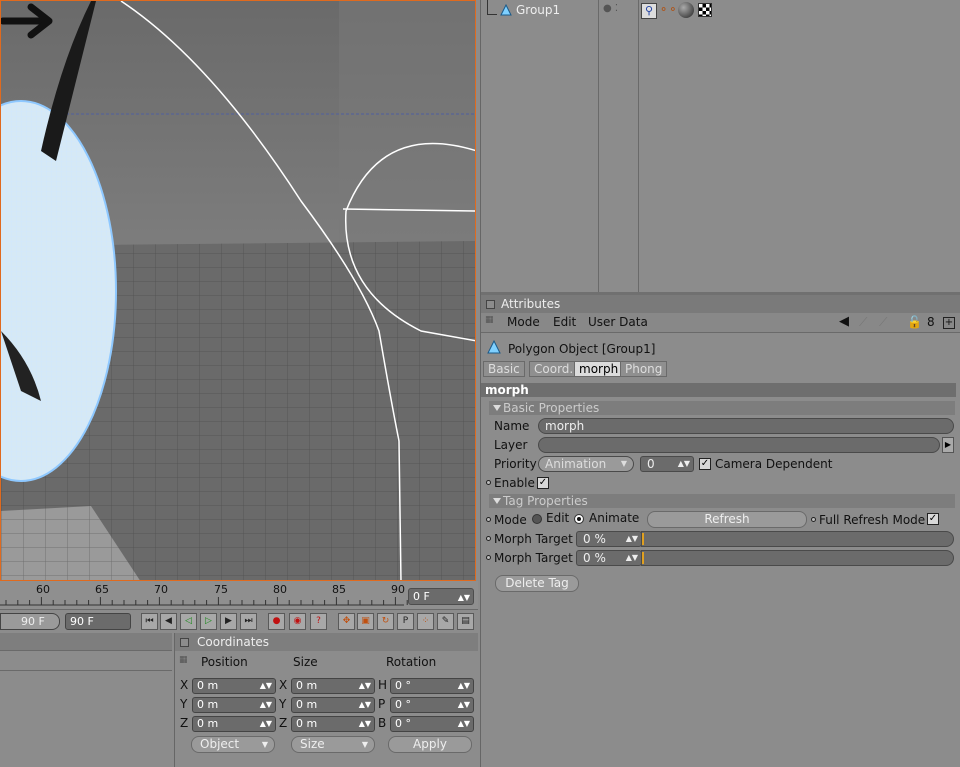 The image size is (960, 767). Describe the element at coordinates (579, 519) in the screenshot. I see `mode-animate-radio` at that location.